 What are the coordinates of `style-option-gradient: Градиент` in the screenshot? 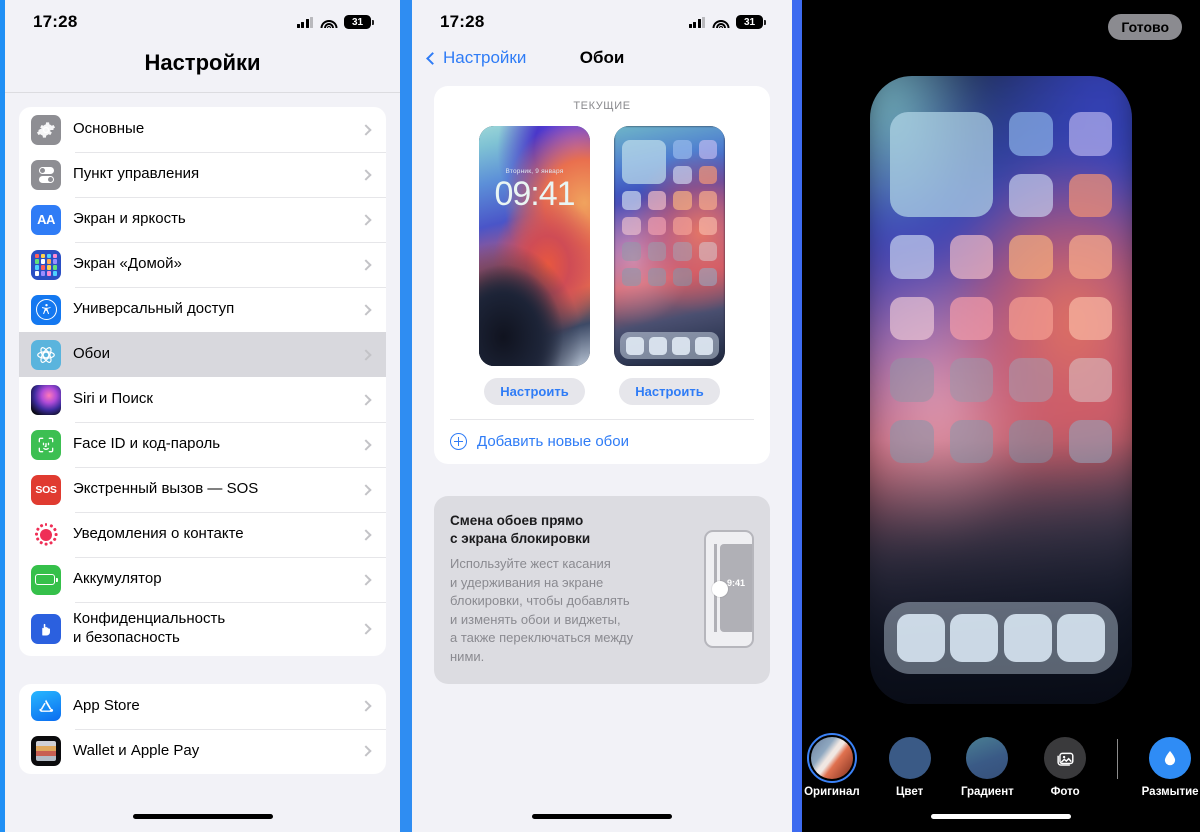 It's located at (988, 767).